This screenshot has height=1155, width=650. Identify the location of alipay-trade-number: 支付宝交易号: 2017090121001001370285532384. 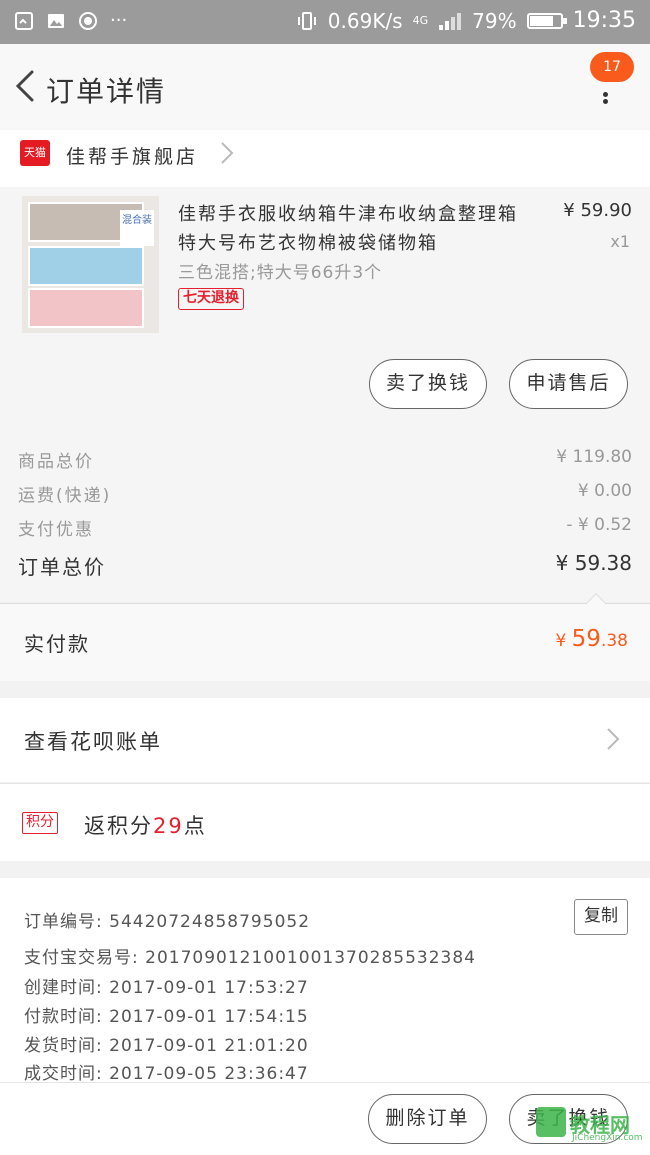
(250, 958).